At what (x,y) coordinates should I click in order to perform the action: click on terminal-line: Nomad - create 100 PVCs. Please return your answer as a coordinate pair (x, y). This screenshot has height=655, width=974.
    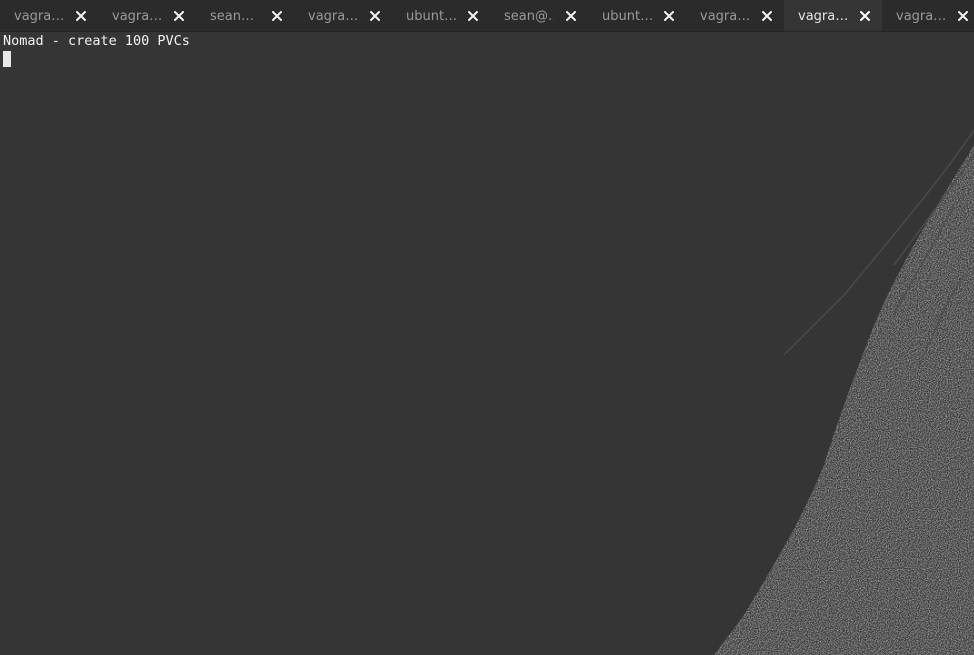
    Looking at the image, I should click on (96, 41).